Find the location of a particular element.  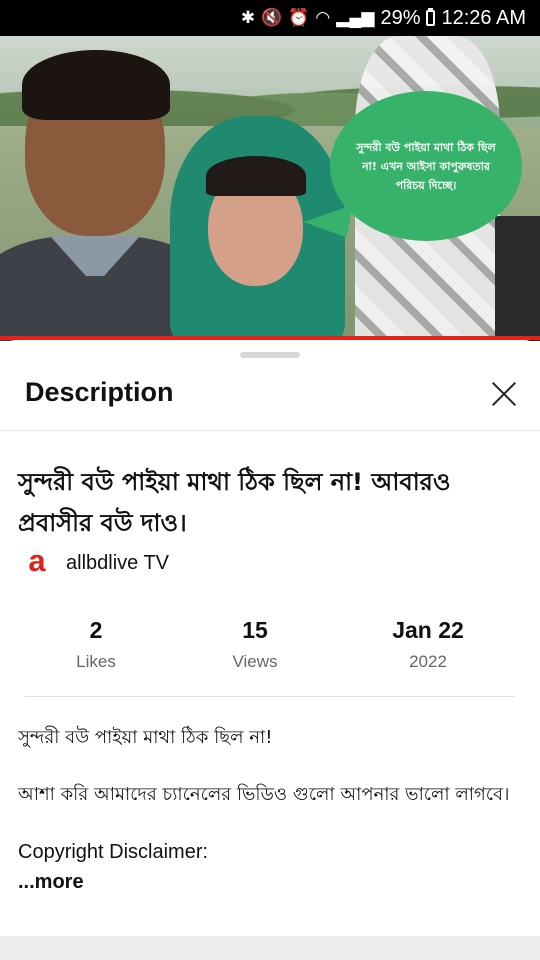

stats-row: 2 Likes 15 Views Jan 22 2022 is located at coordinates (270, 647).